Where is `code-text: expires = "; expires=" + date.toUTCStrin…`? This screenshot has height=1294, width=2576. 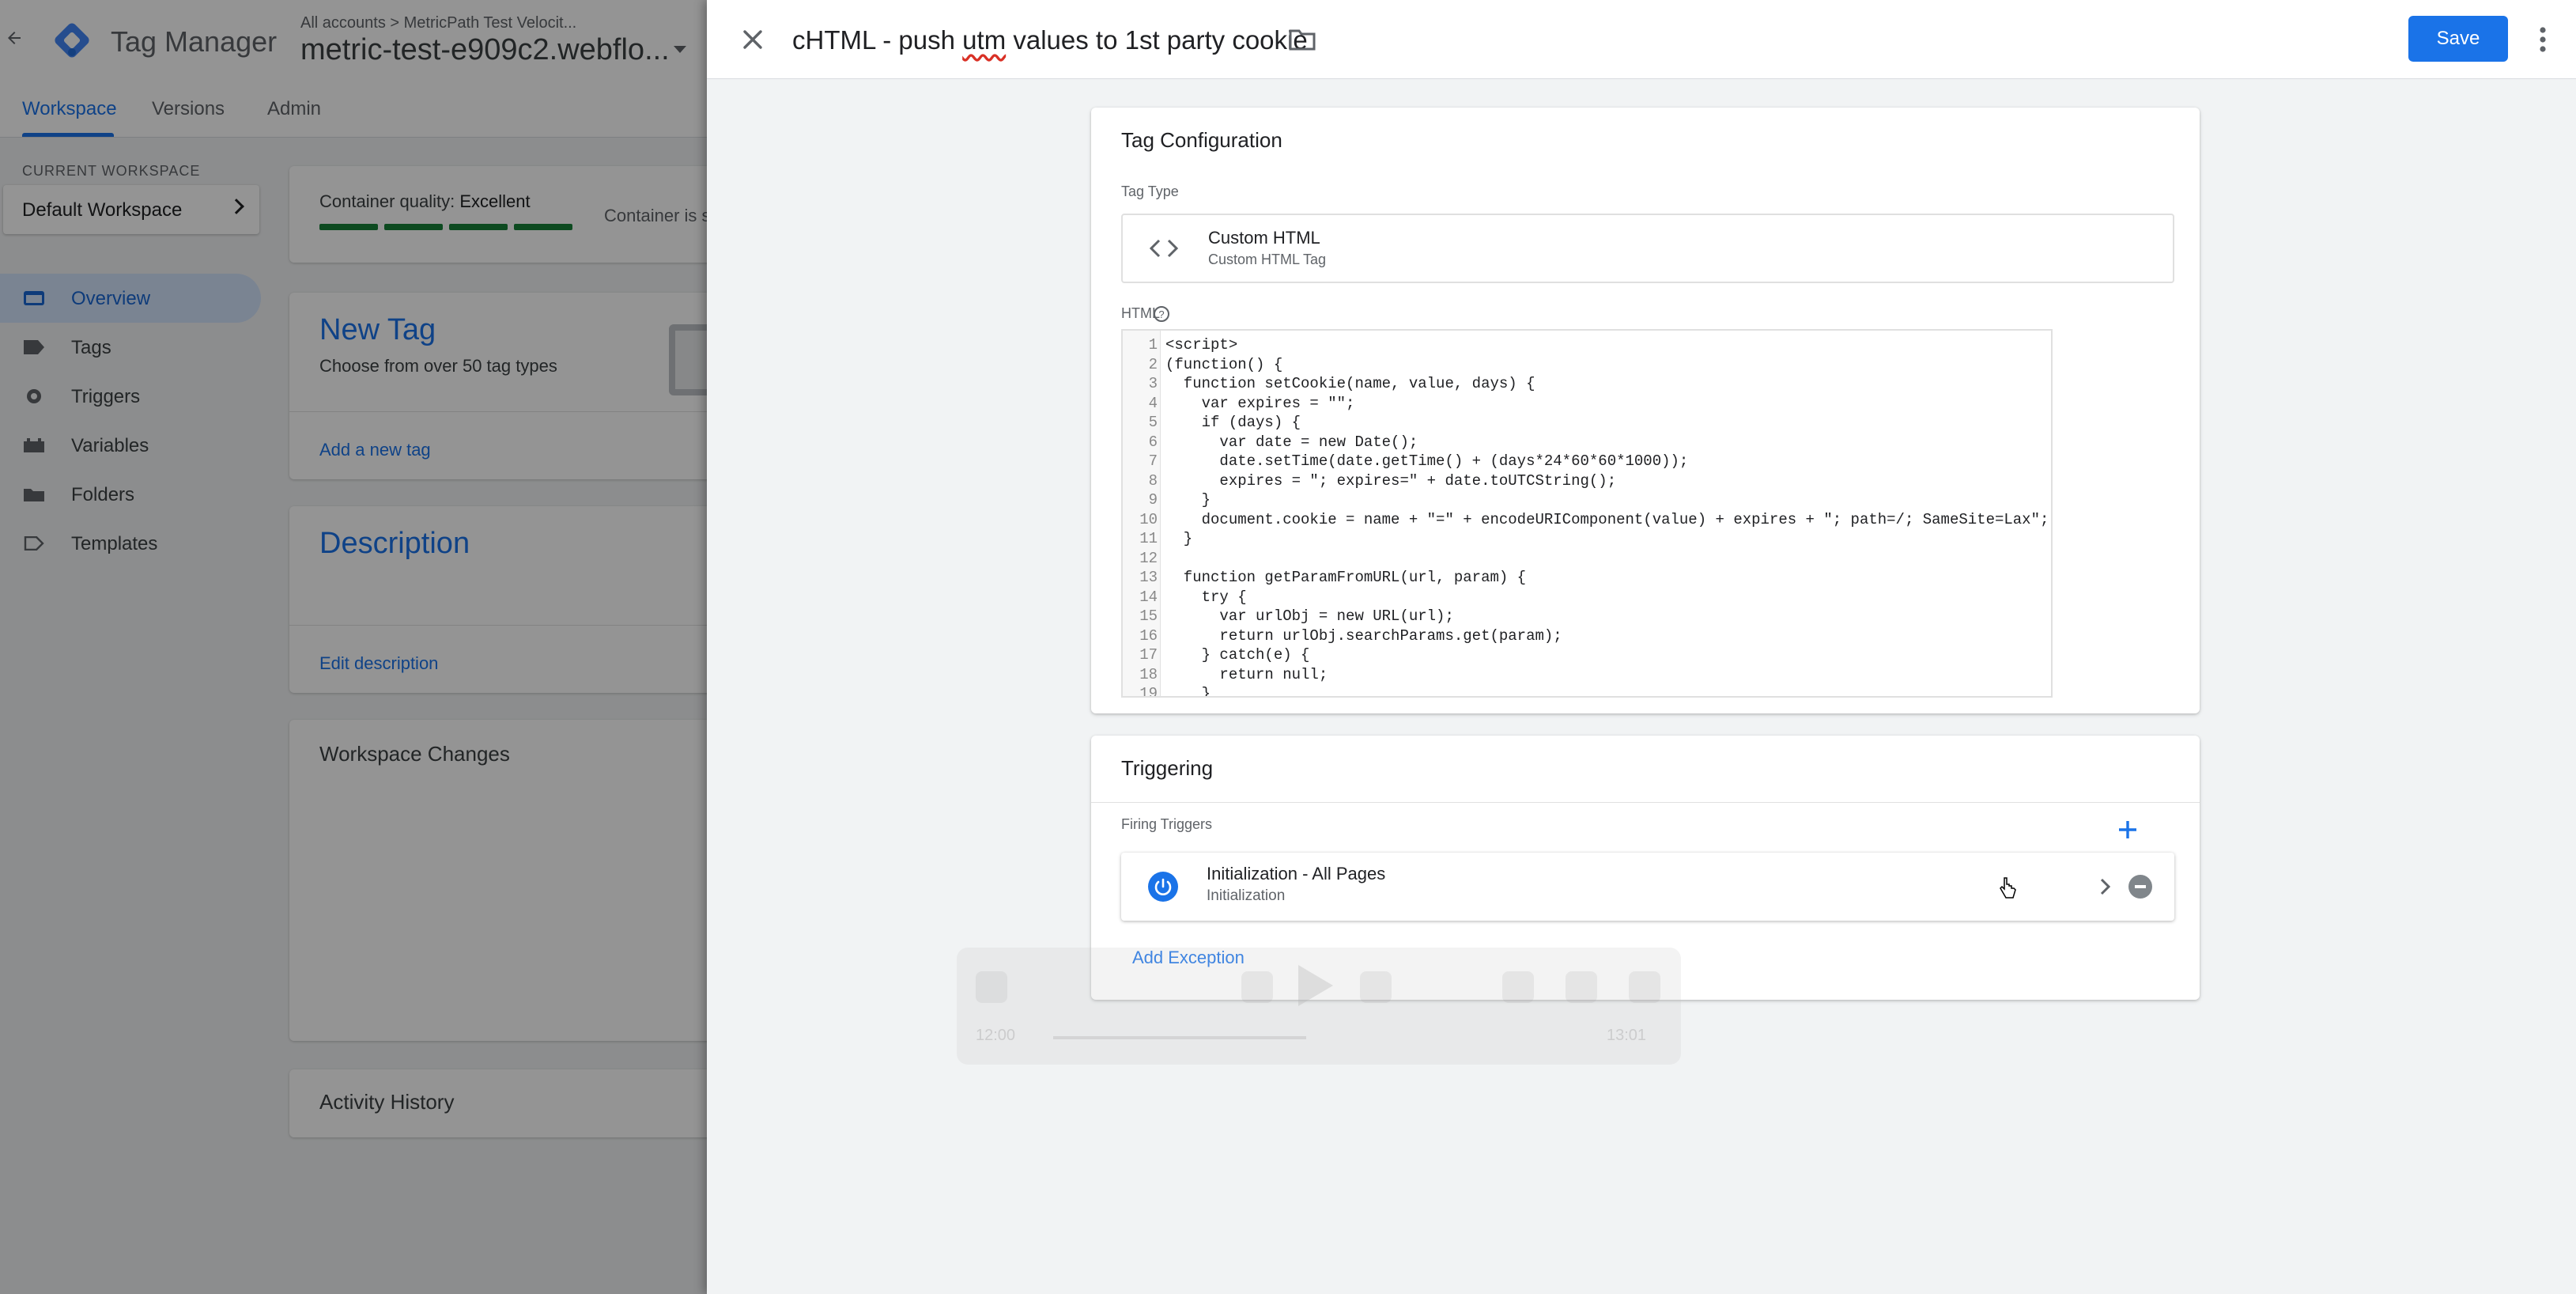
code-text: expires = "; expires=" + date.toUTCStrin… is located at coordinates (1391, 481).